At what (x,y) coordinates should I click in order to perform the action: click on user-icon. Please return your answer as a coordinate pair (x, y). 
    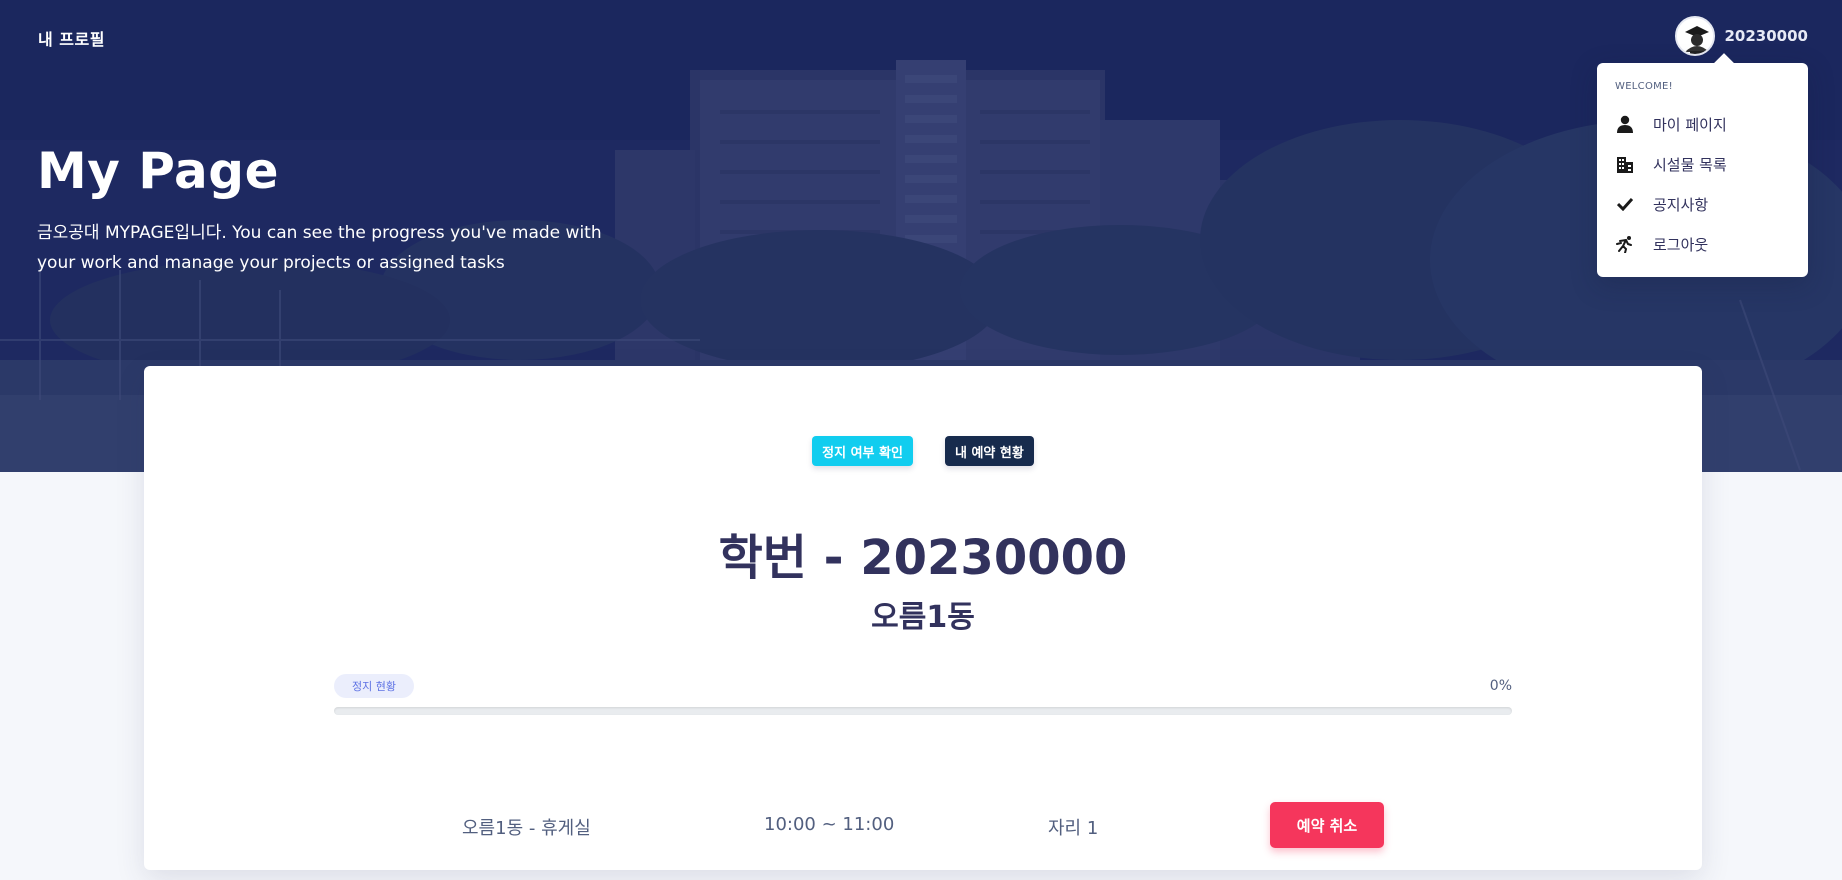
    Looking at the image, I should click on (1625, 124).